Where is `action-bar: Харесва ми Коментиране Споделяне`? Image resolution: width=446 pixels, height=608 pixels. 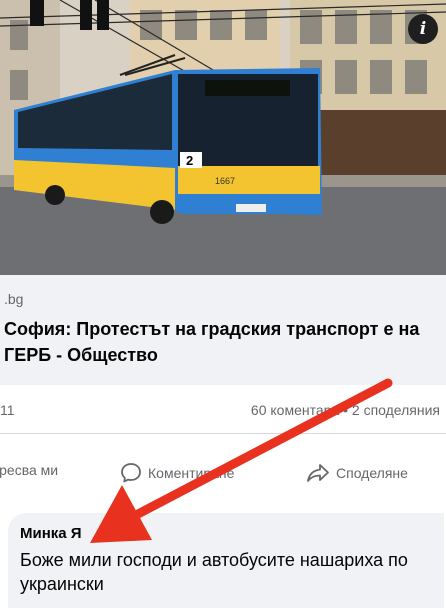 action-bar: Харесва ми Коментиране Споделяне is located at coordinates (223, 469).